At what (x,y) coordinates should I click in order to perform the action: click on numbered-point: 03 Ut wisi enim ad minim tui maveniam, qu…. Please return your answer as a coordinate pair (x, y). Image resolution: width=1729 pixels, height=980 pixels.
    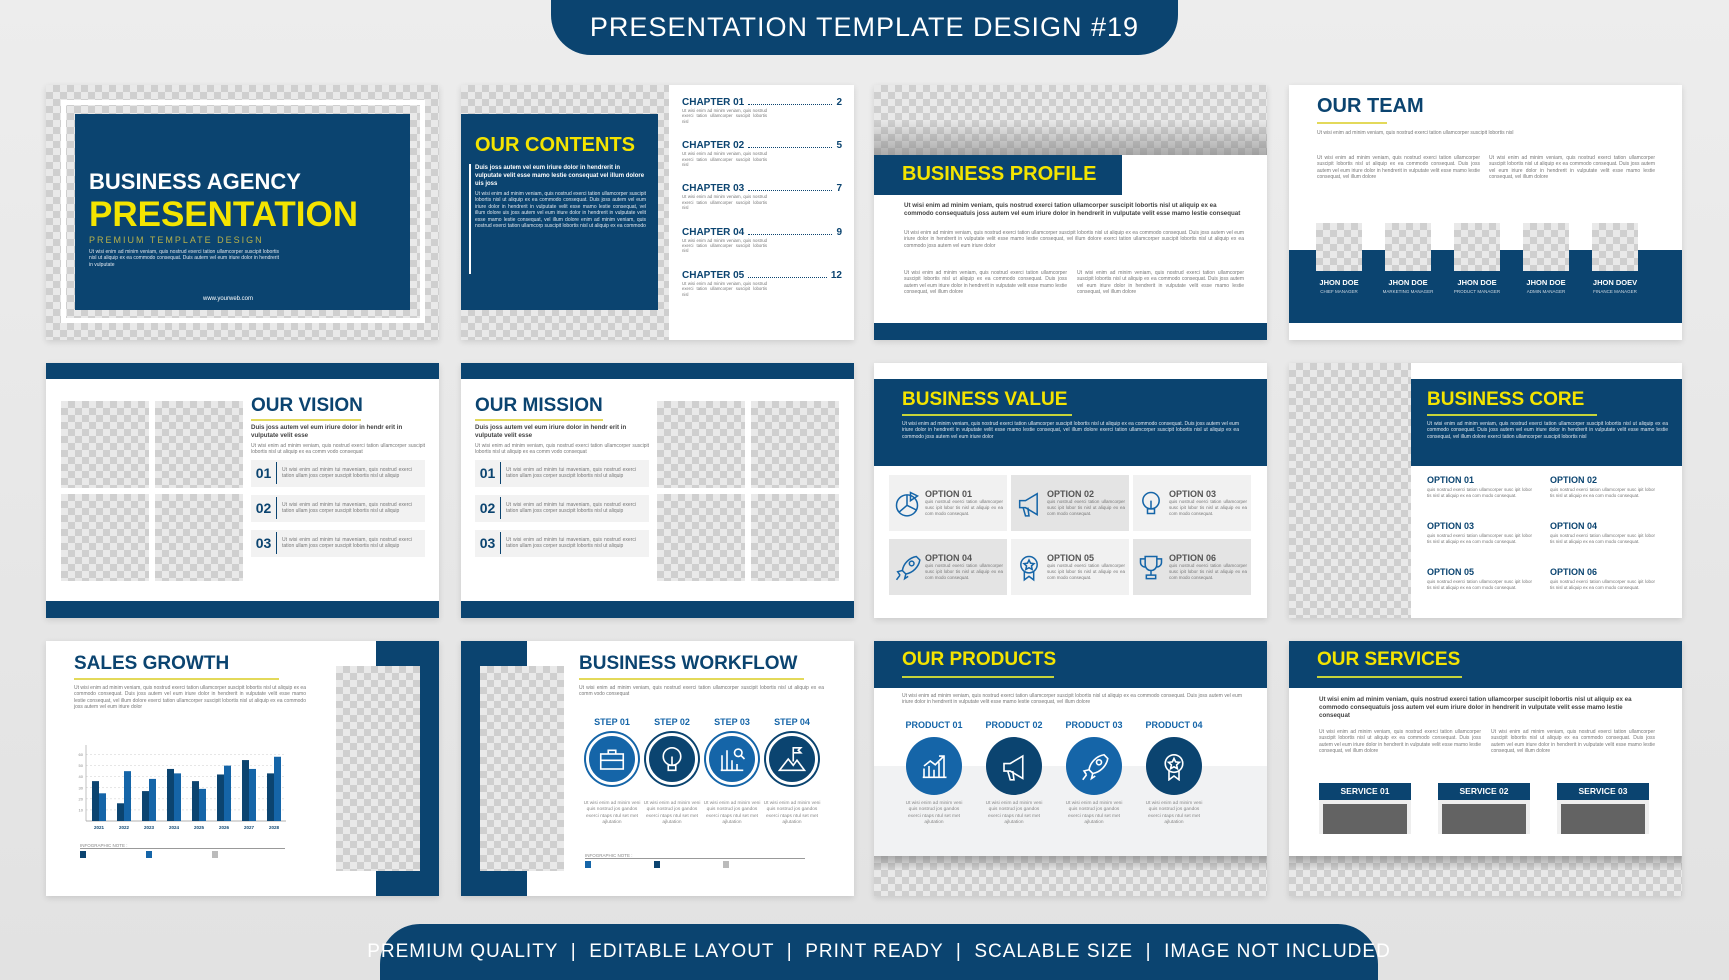
    Looking at the image, I should click on (338, 543).